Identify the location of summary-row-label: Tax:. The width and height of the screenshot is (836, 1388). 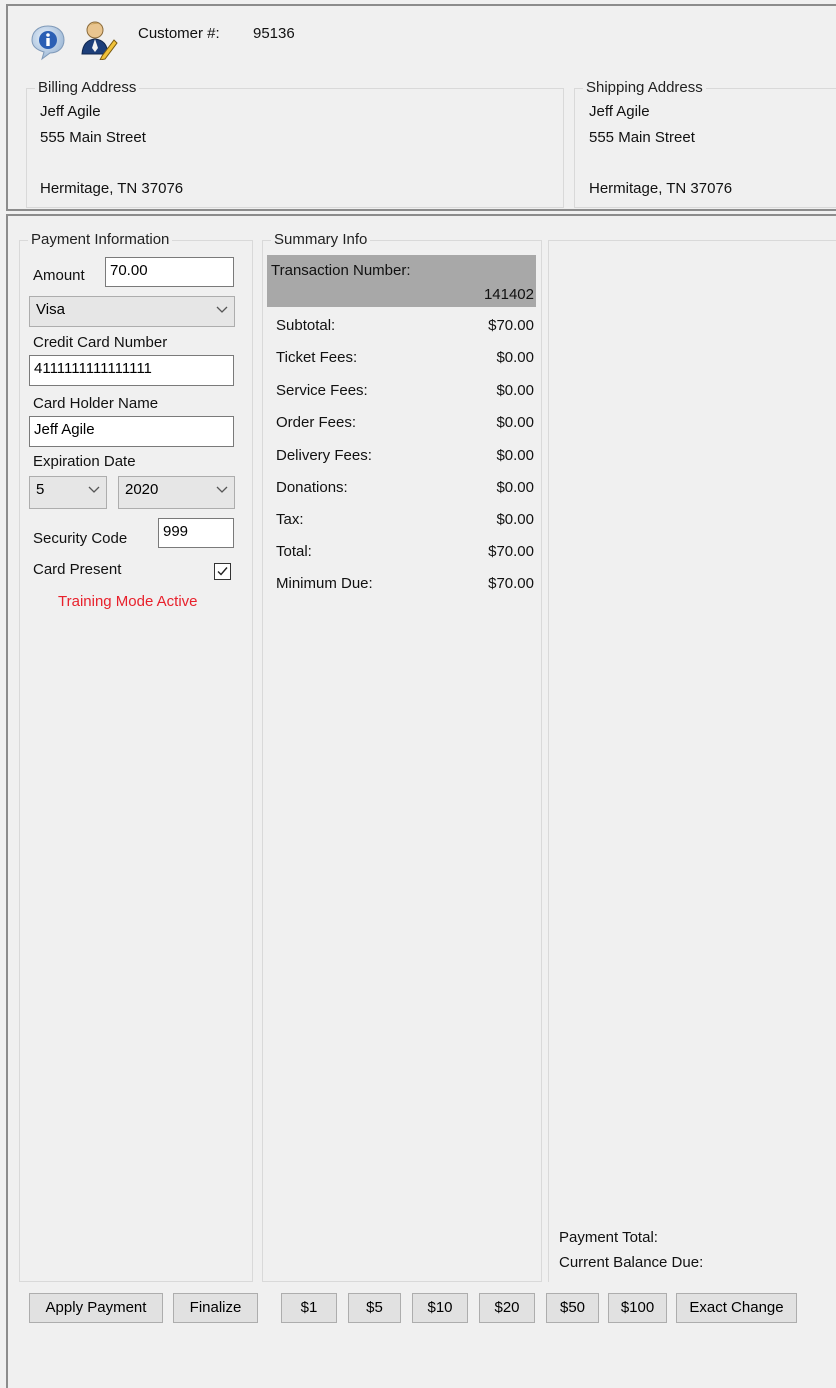
(290, 519).